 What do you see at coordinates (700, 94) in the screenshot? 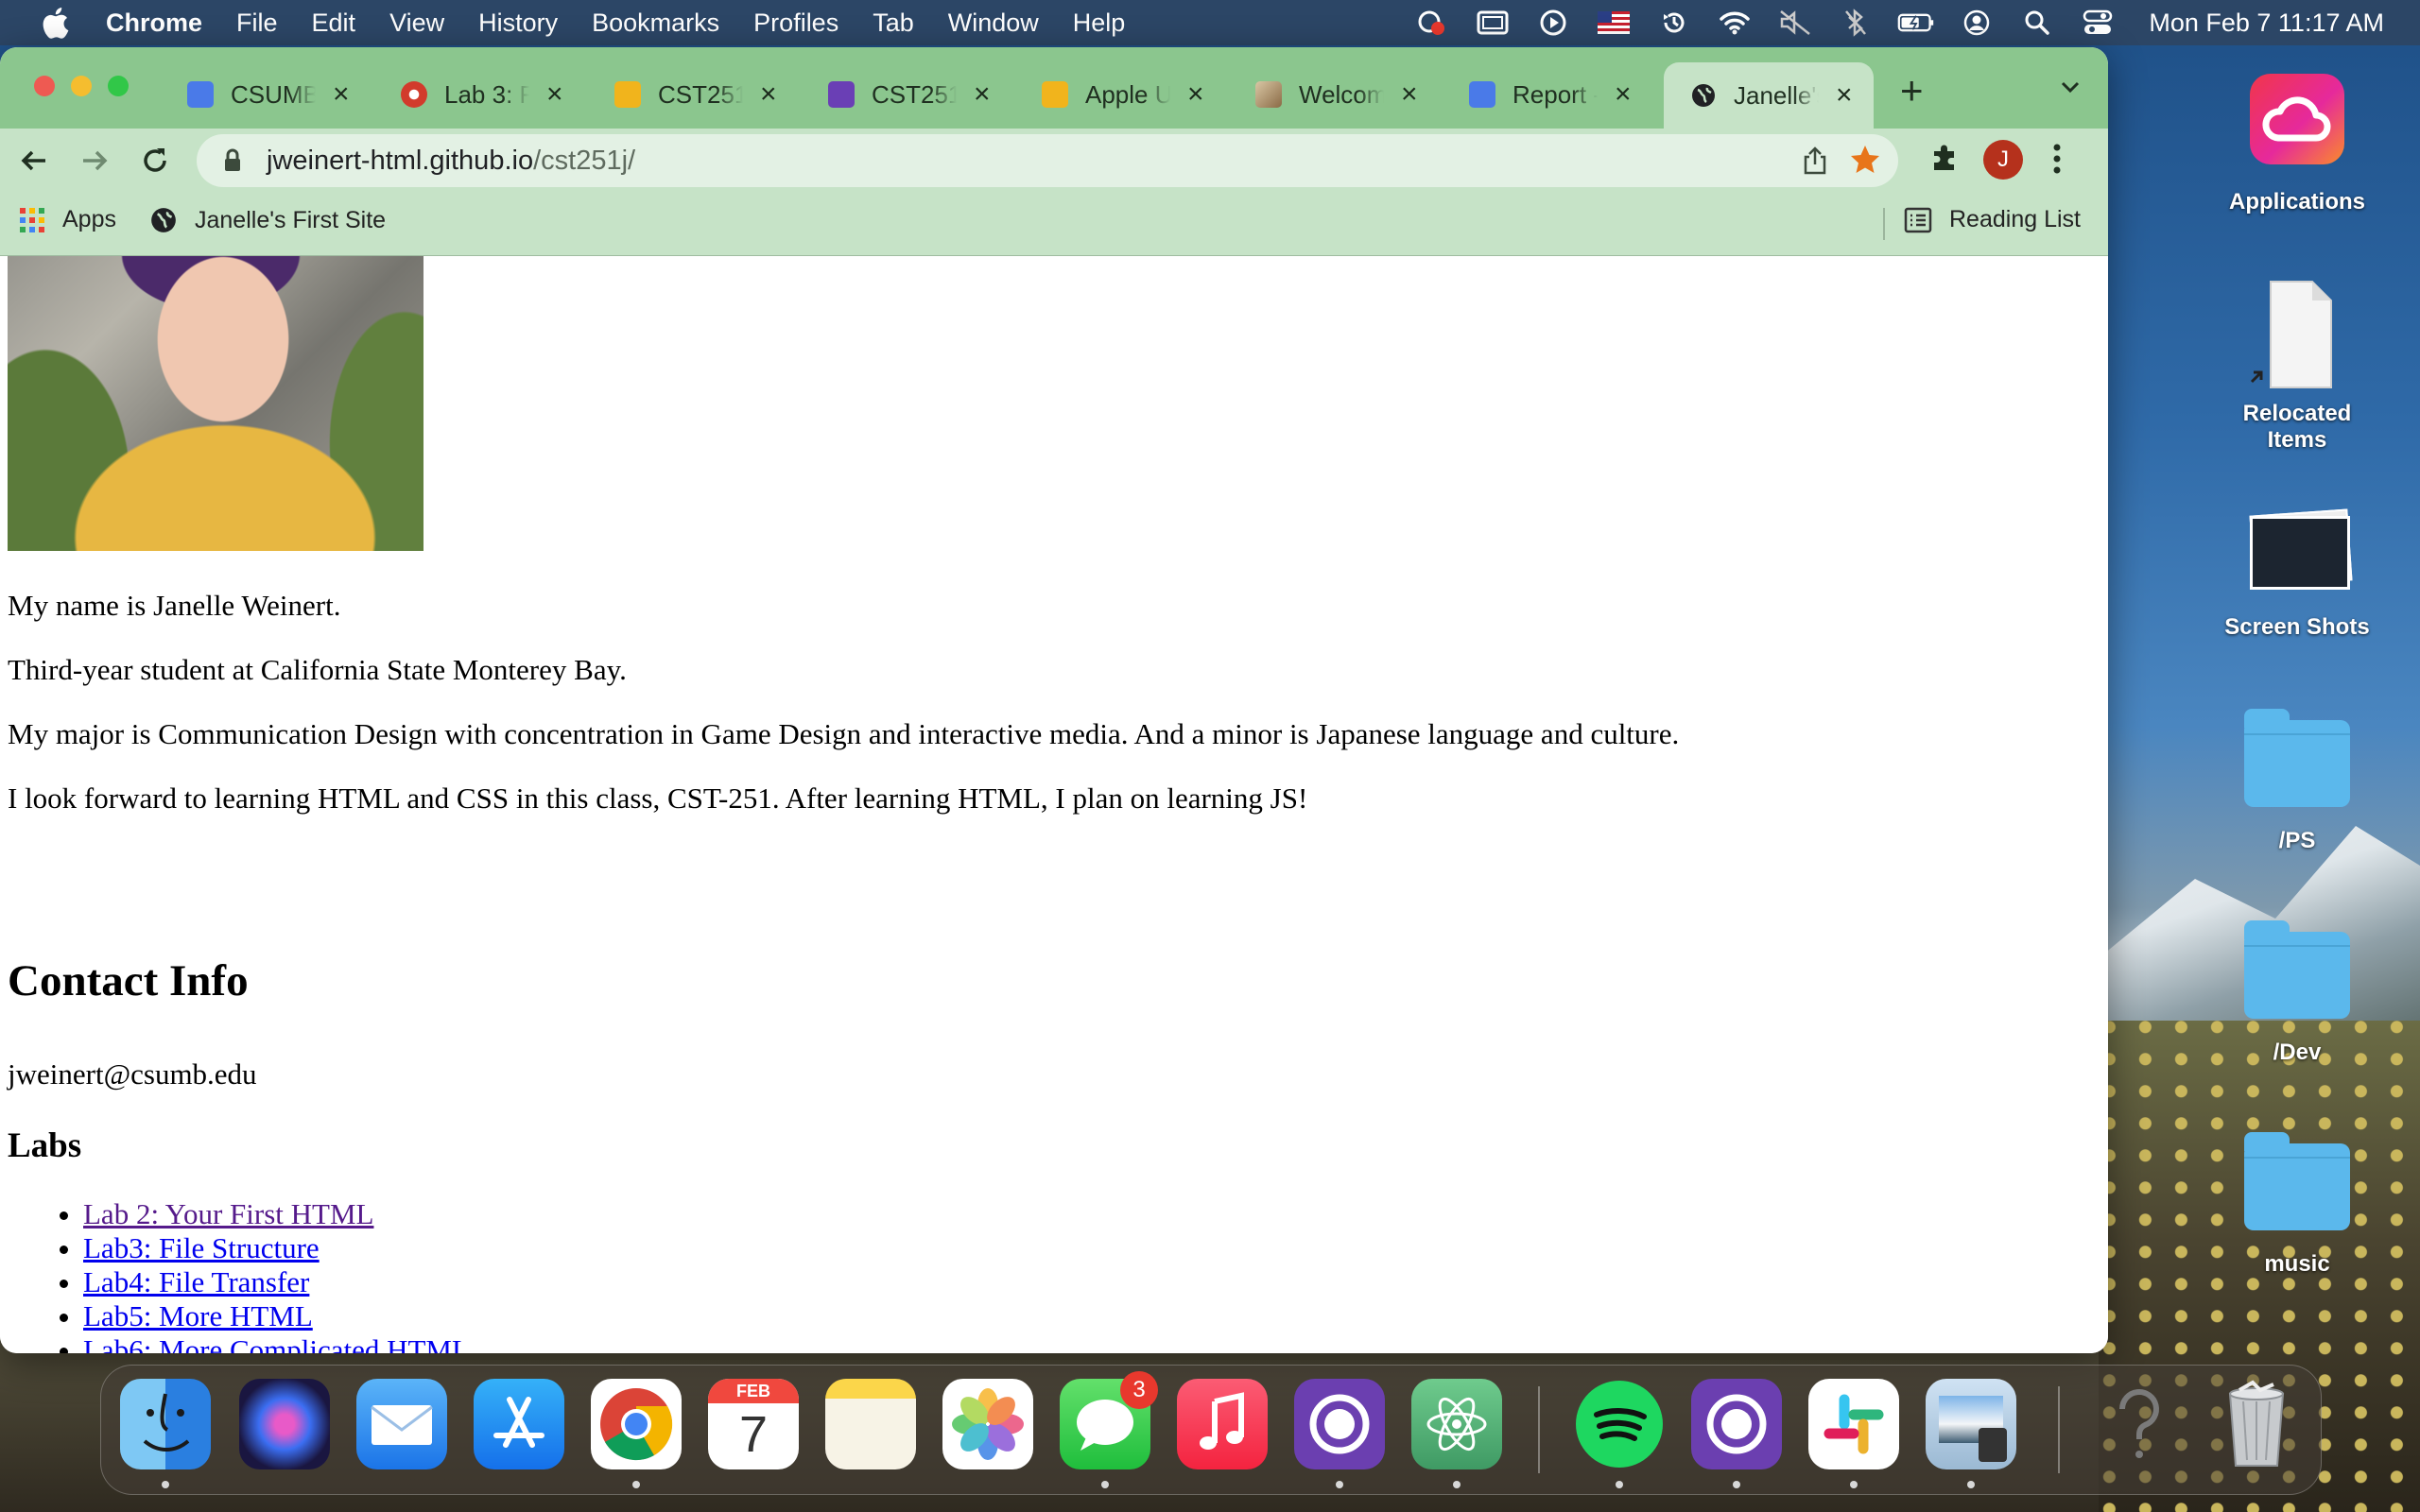
I see `tab-title: CST251` at bounding box center [700, 94].